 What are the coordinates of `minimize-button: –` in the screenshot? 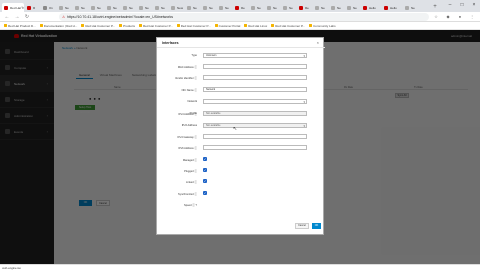 It's located at (450, 5).